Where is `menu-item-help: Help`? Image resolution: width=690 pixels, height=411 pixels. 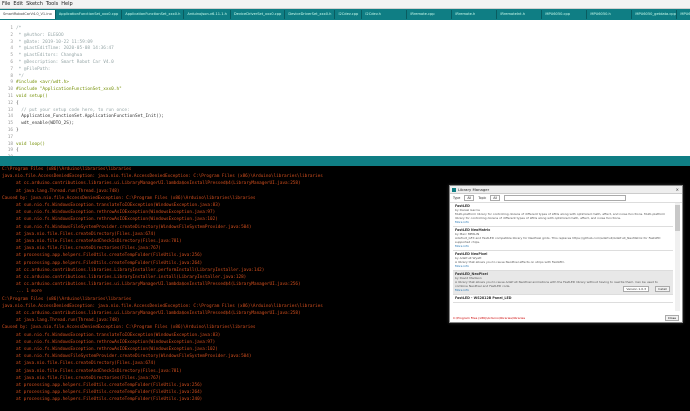 menu-item-help: Help is located at coordinates (66, 4).